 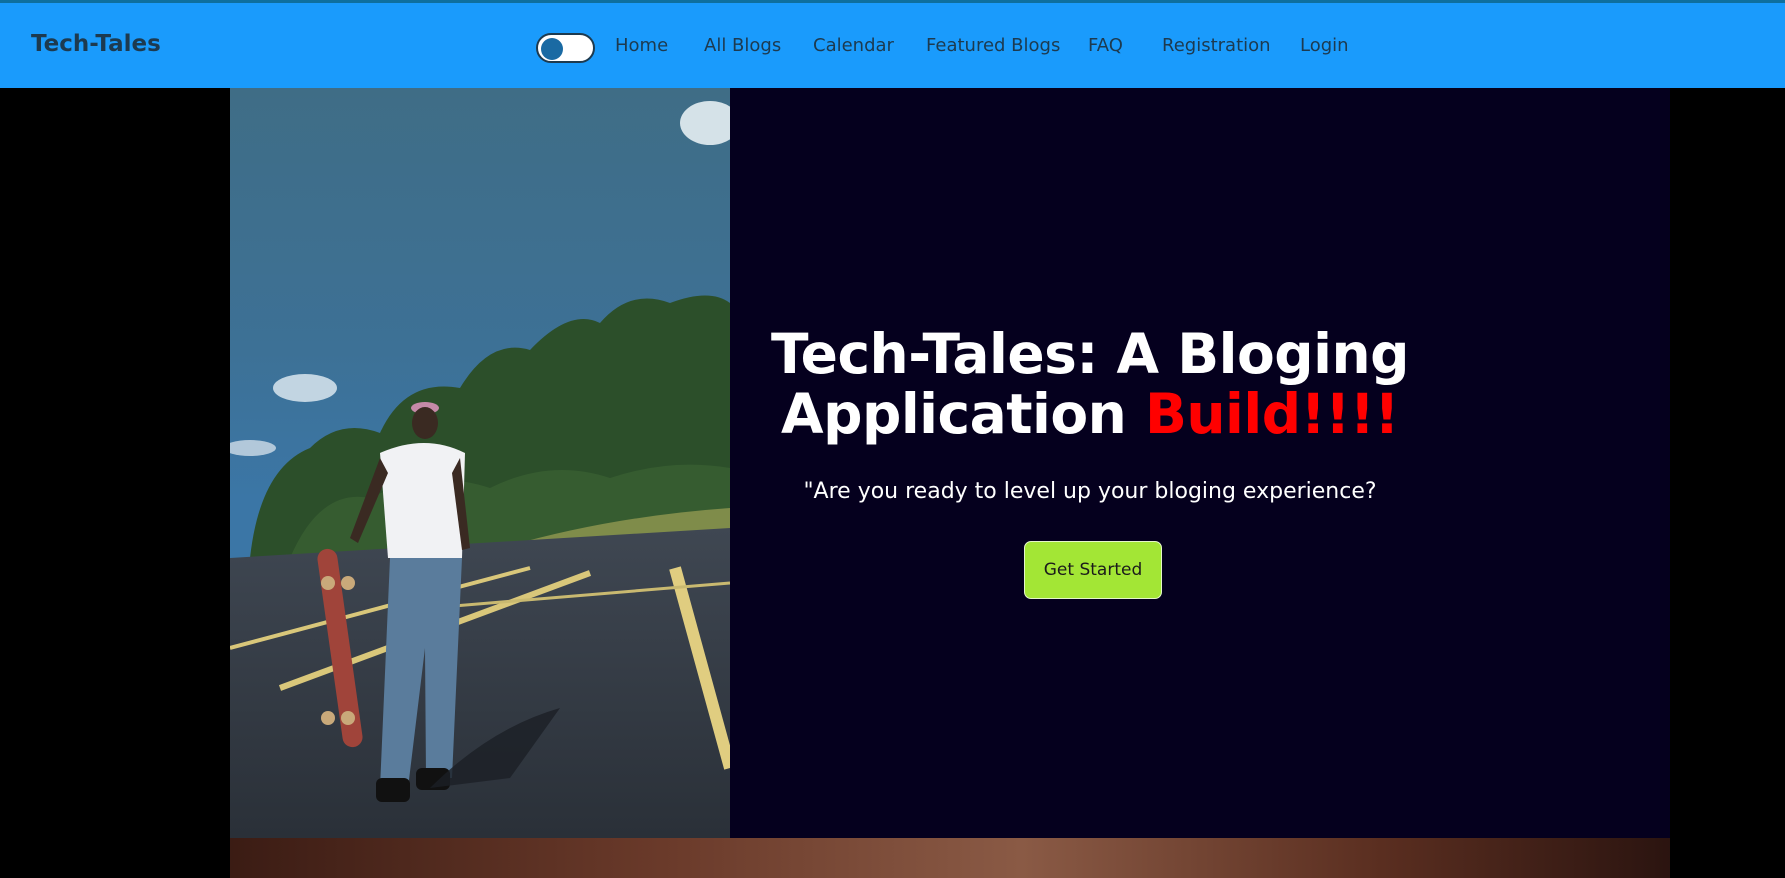 What do you see at coordinates (742, 45) in the screenshot?
I see `nav-link-all-blogs: All Blogs` at bounding box center [742, 45].